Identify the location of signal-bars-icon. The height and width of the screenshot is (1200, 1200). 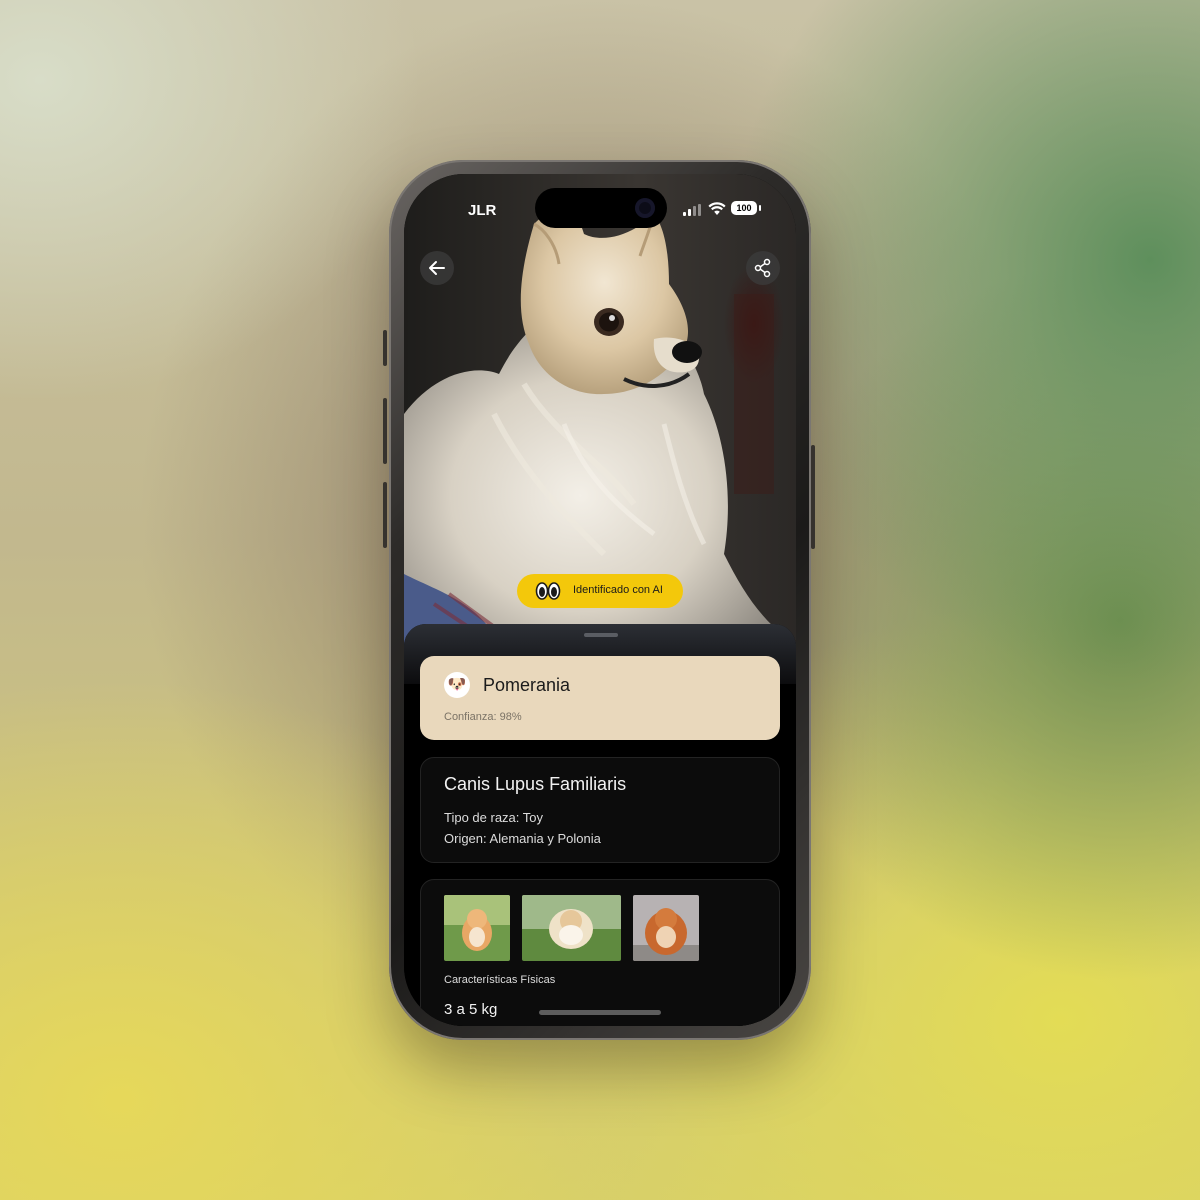
(692, 210).